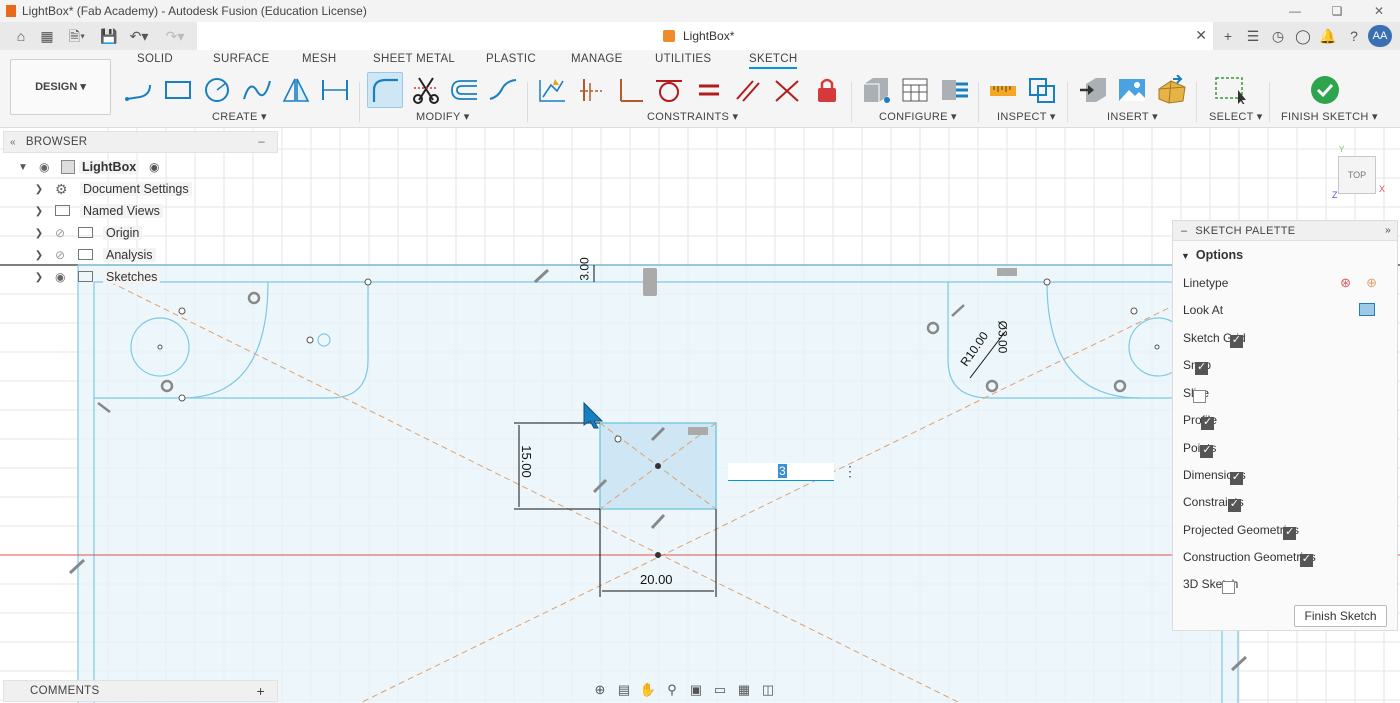 The image size is (1400, 703). Describe the element at coordinates (915, 90) in the screenshot. I see `configuration-table-icon` at that location.